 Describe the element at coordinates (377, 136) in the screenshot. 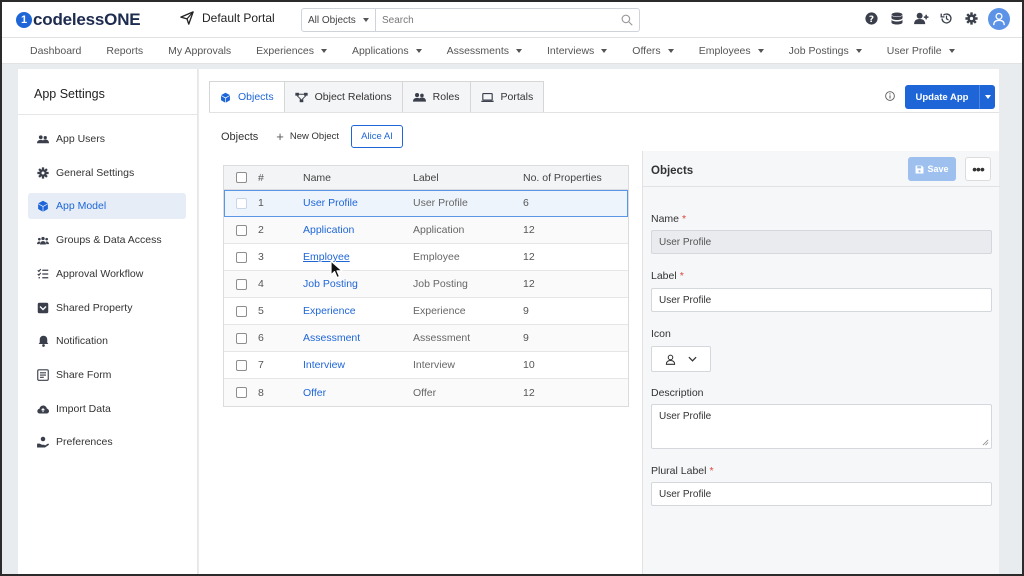

I see `alice-ai-button: Alice AI` at that location.